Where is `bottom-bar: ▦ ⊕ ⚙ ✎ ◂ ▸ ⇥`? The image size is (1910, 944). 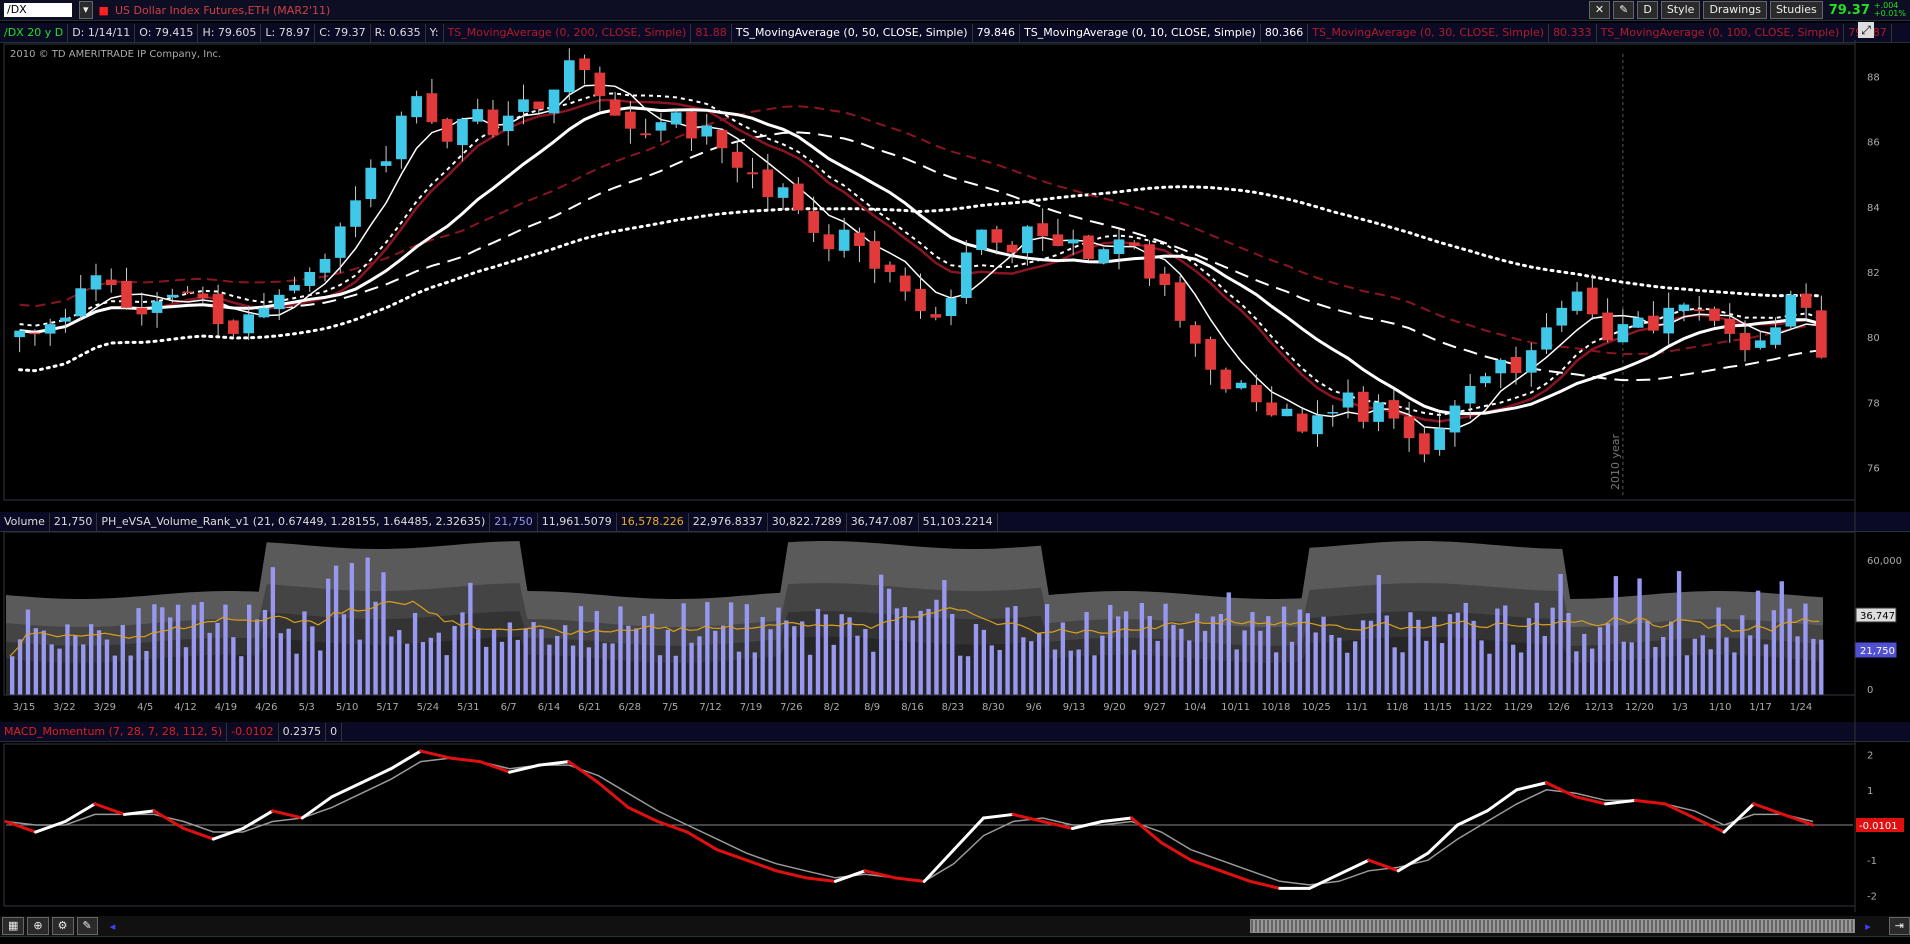
bottom-bar: ▦ ⊕ ⚙ ✎ ◂ ▸ ⇥ is located at coordinates (955, 926).